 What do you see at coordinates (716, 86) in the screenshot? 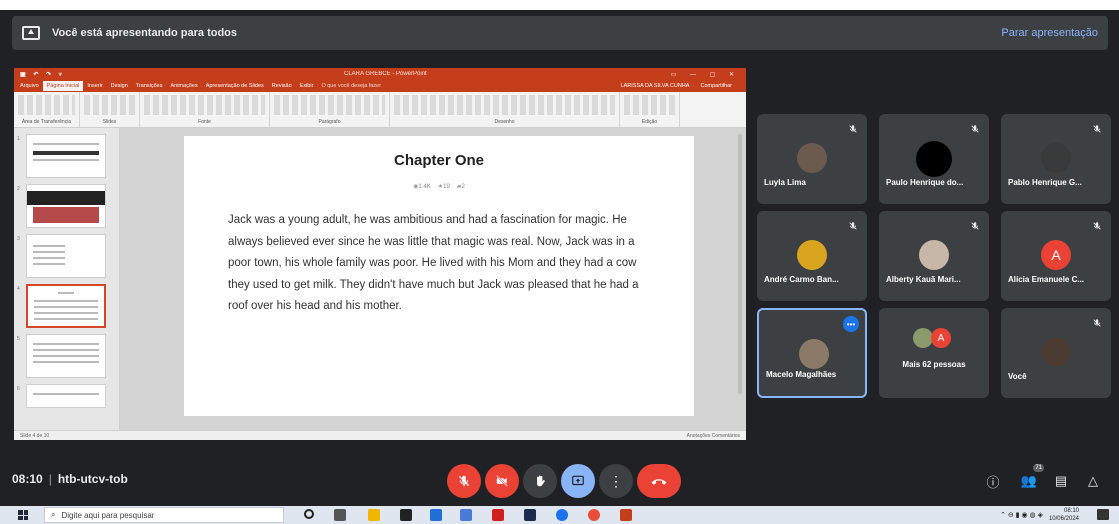
I see `share-button: Compartilhar` at bounding box center [716, 86].